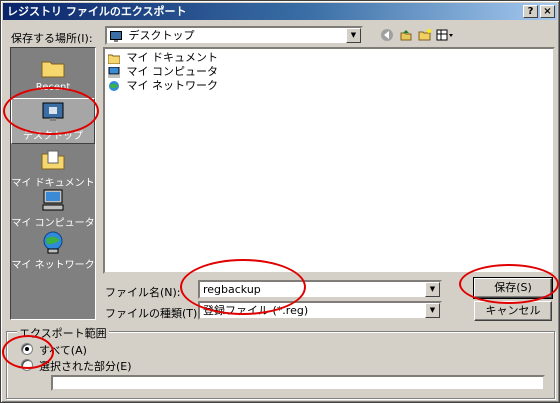 The width and height of the screenshot is (560, 403). I want to click on radio-all-label: すべて(A), so click(63, 350).